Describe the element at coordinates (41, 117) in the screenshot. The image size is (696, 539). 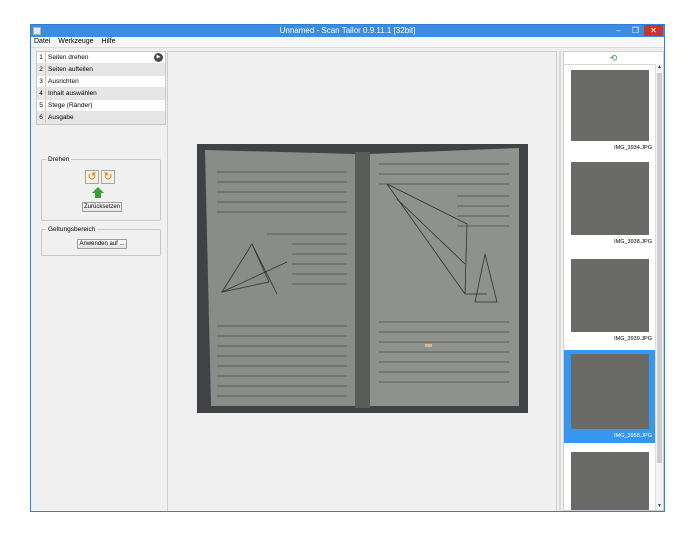
I see `stage-number: 6` at that location.